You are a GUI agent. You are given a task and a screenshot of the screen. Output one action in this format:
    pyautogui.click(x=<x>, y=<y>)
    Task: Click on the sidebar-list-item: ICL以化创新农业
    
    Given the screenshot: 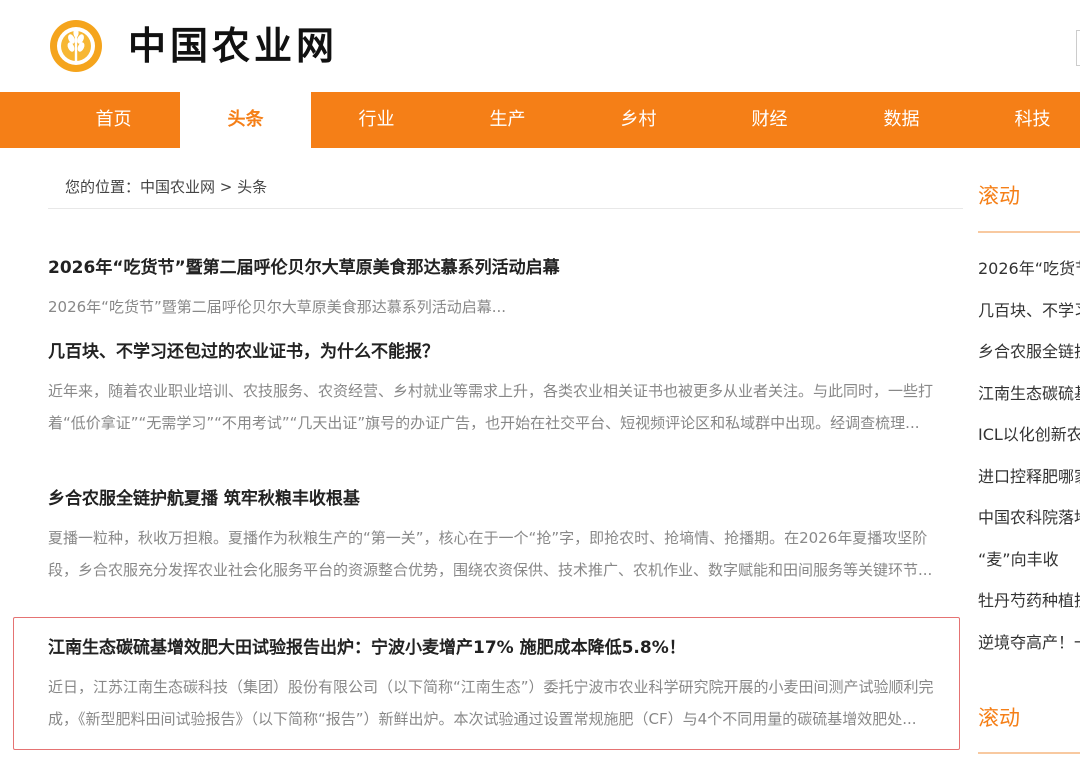 What is the action you would take?
    pyautogui.click(x=1029, y=435)
    